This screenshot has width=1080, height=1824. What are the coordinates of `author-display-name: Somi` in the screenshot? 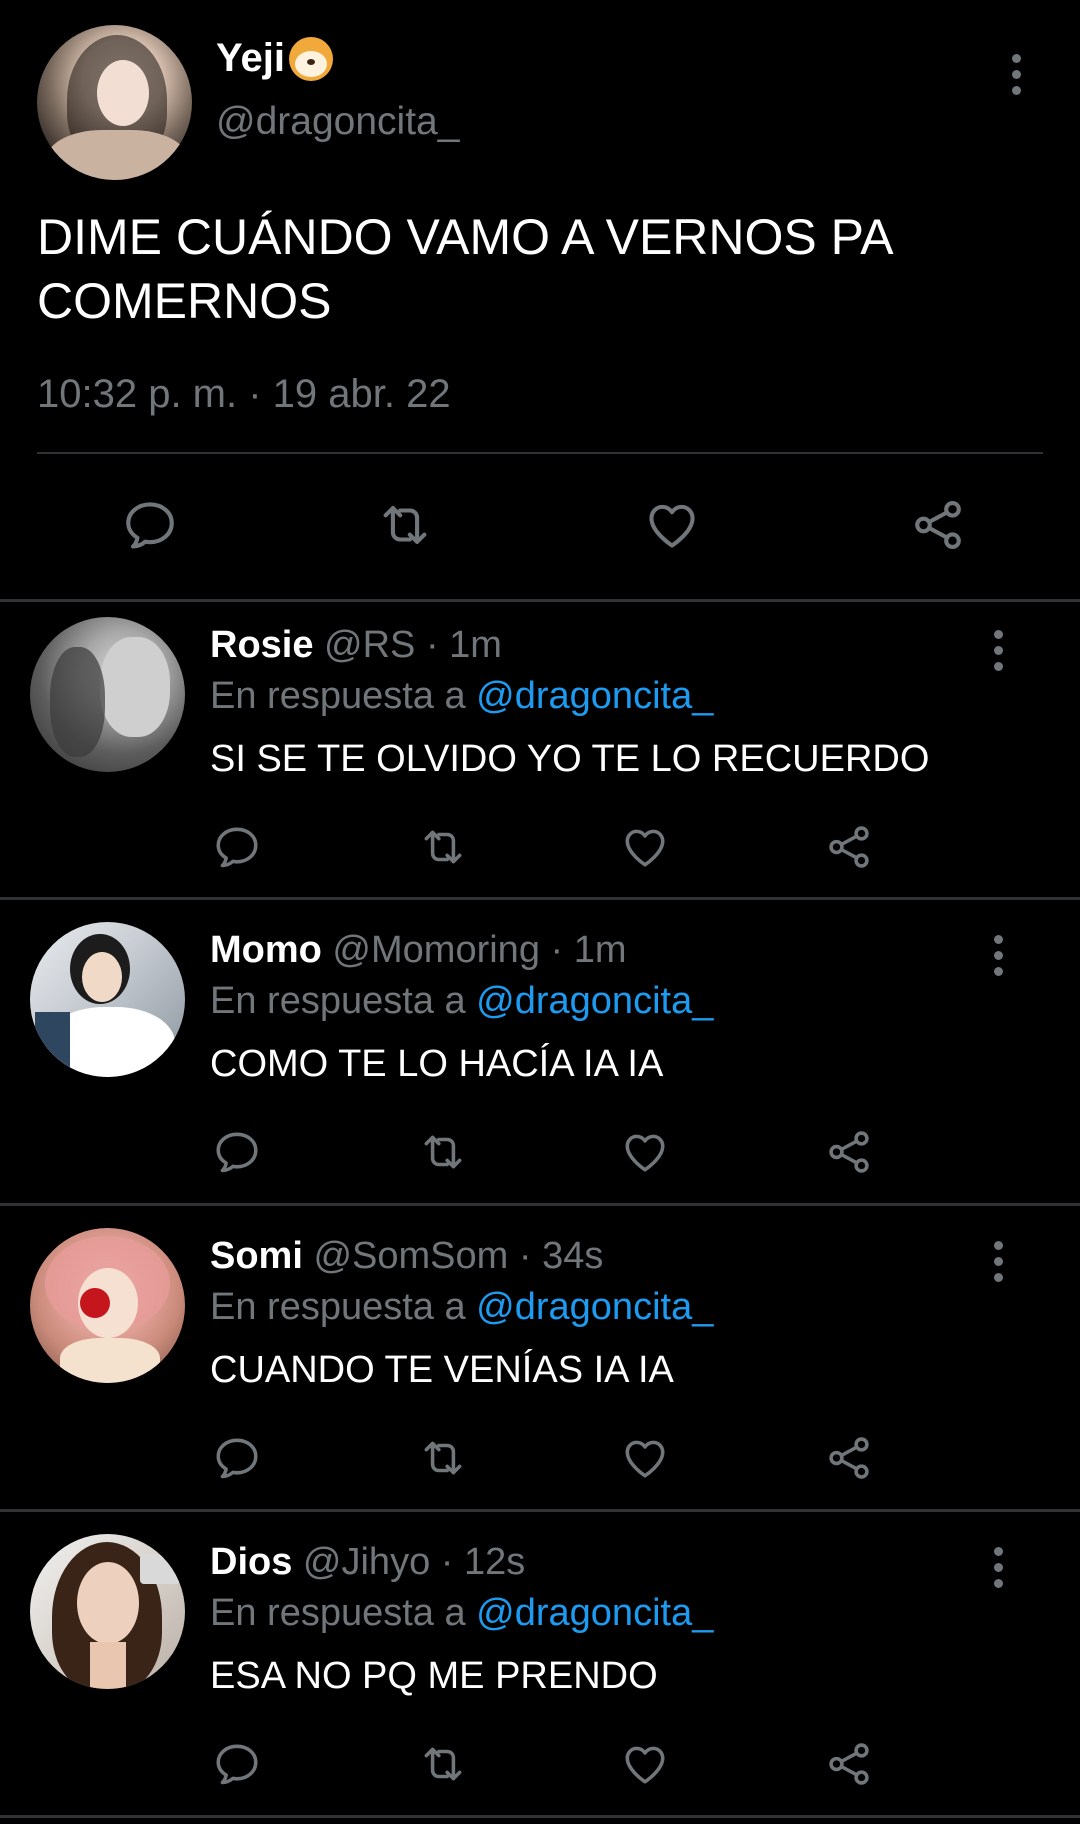 It's located at (256, 1256).